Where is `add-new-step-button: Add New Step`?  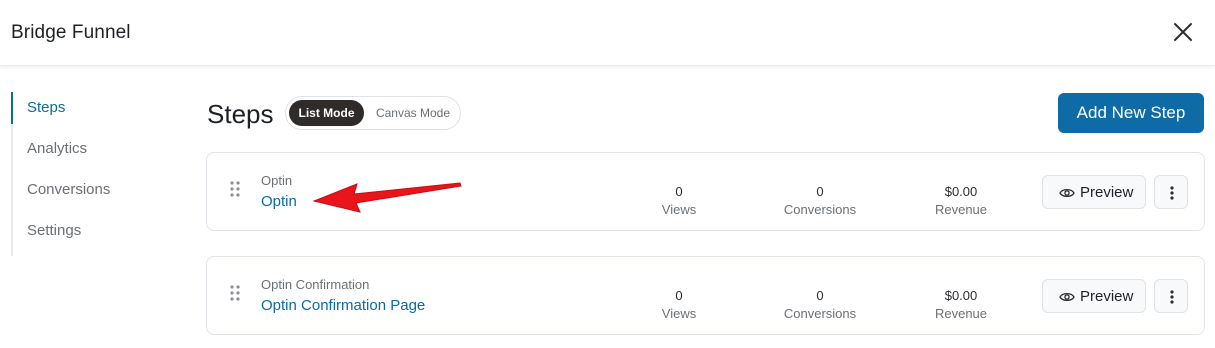
add-new-step-button: Add New Step is located at coordinates (1131, 113).